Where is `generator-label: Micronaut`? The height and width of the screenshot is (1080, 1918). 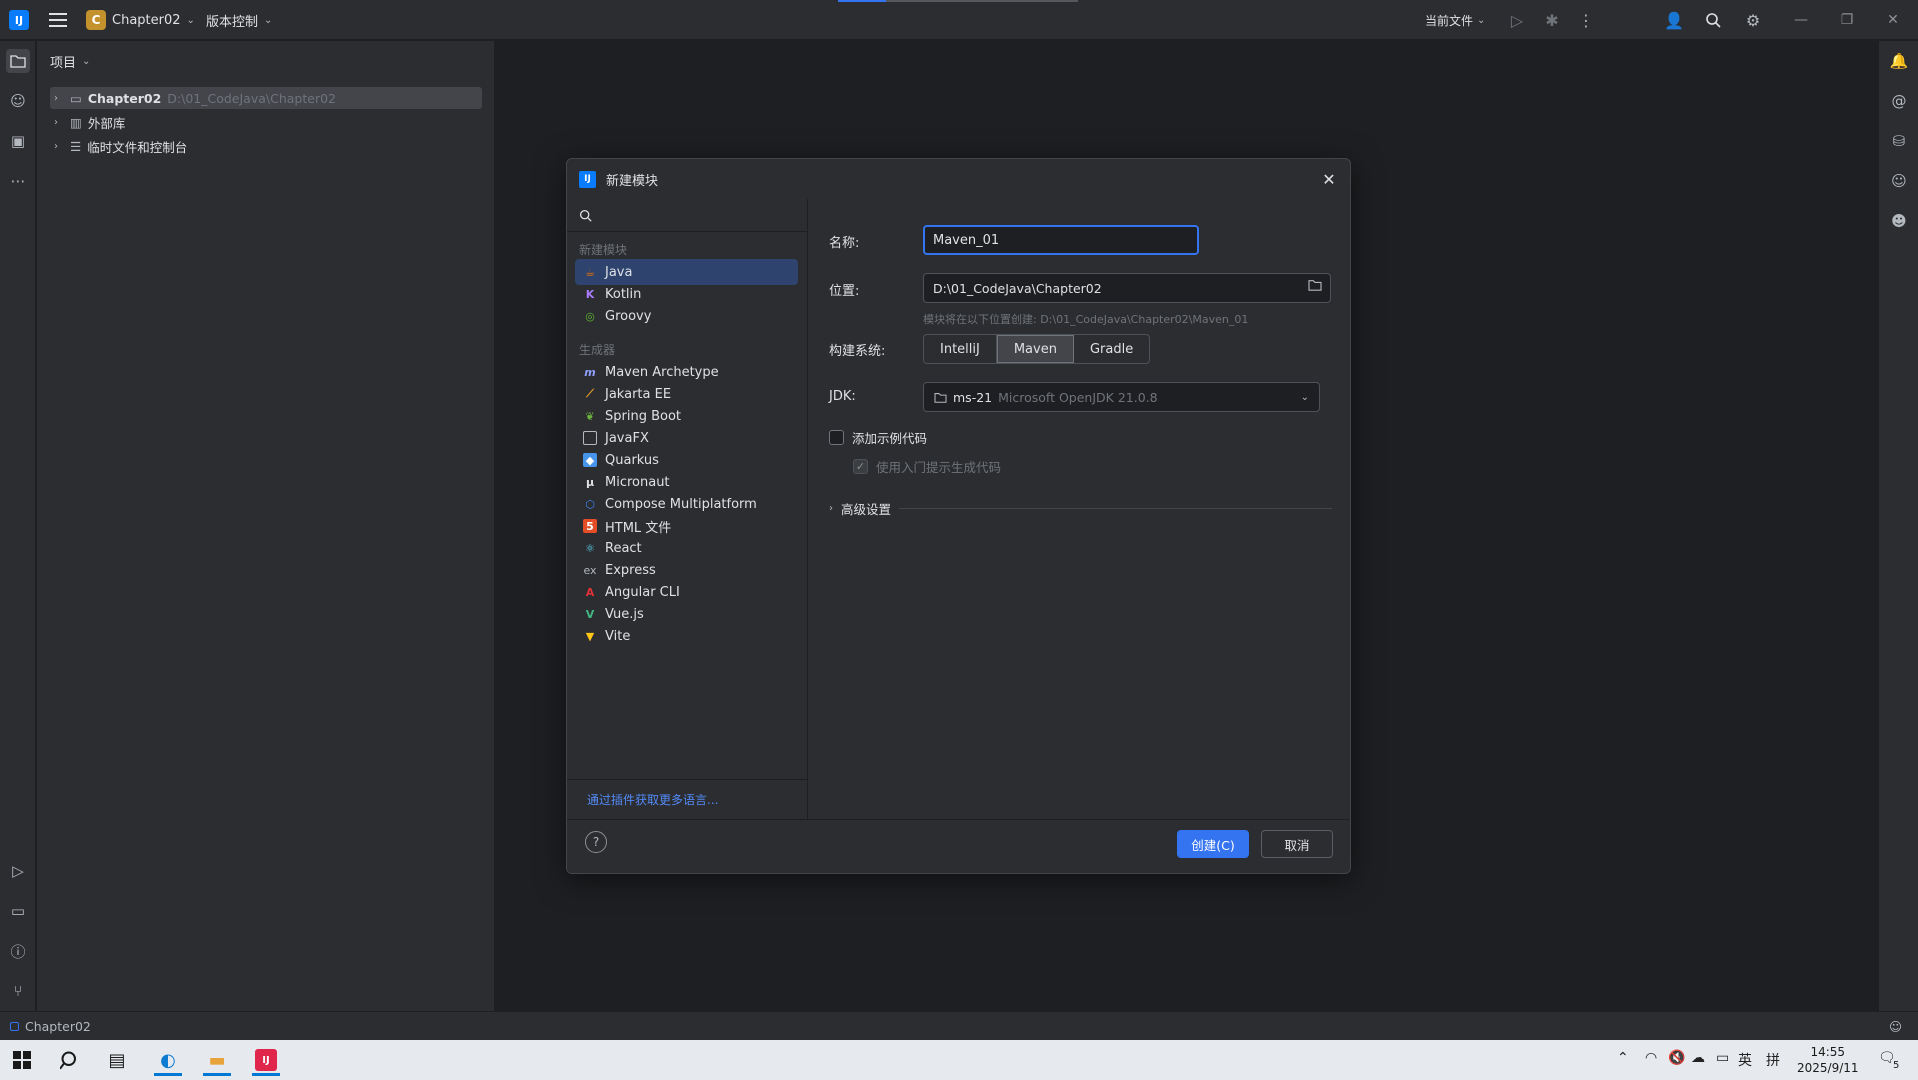
generator-label: Micronaut is located at coordinates (637, 482).